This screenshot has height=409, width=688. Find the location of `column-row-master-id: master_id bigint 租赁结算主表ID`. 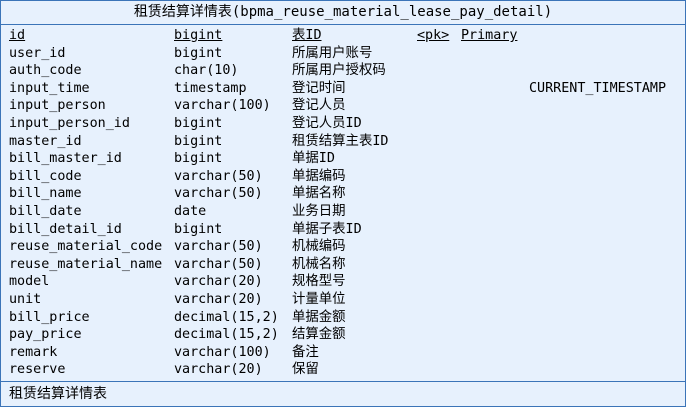

column-row-master-id: master_id bigint 租赁结算主表ID is located at coordinates (343, 142).